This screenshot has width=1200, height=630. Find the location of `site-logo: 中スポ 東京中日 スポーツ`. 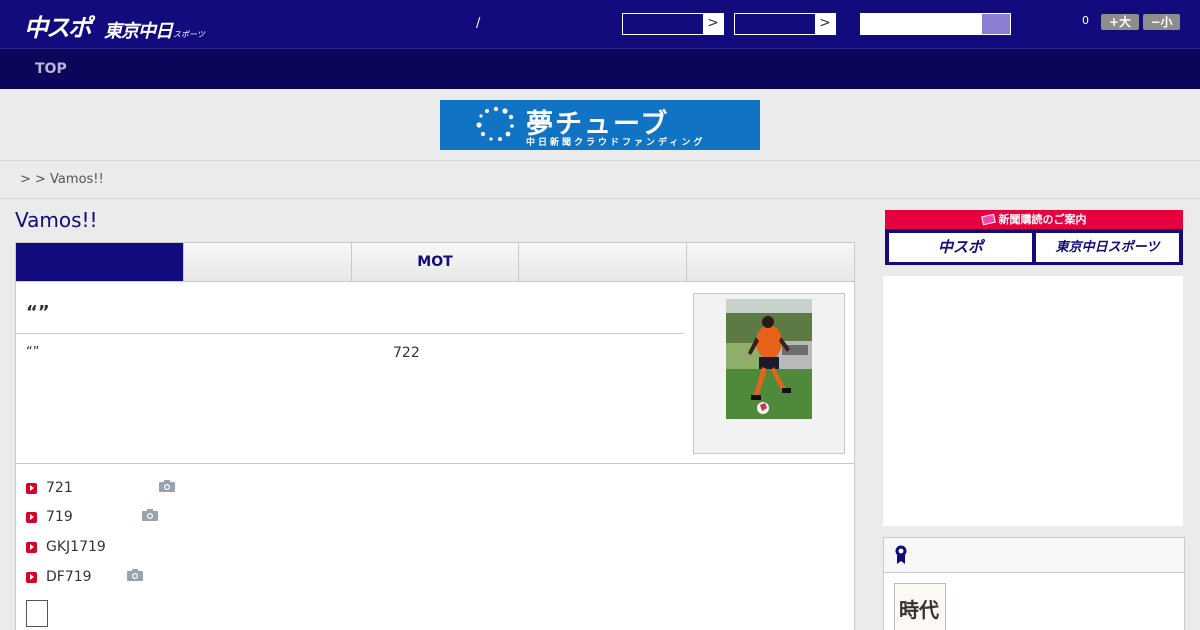

site-logo: 中スポ 東京中日 スポーツ is located at coordinates (114, 25).